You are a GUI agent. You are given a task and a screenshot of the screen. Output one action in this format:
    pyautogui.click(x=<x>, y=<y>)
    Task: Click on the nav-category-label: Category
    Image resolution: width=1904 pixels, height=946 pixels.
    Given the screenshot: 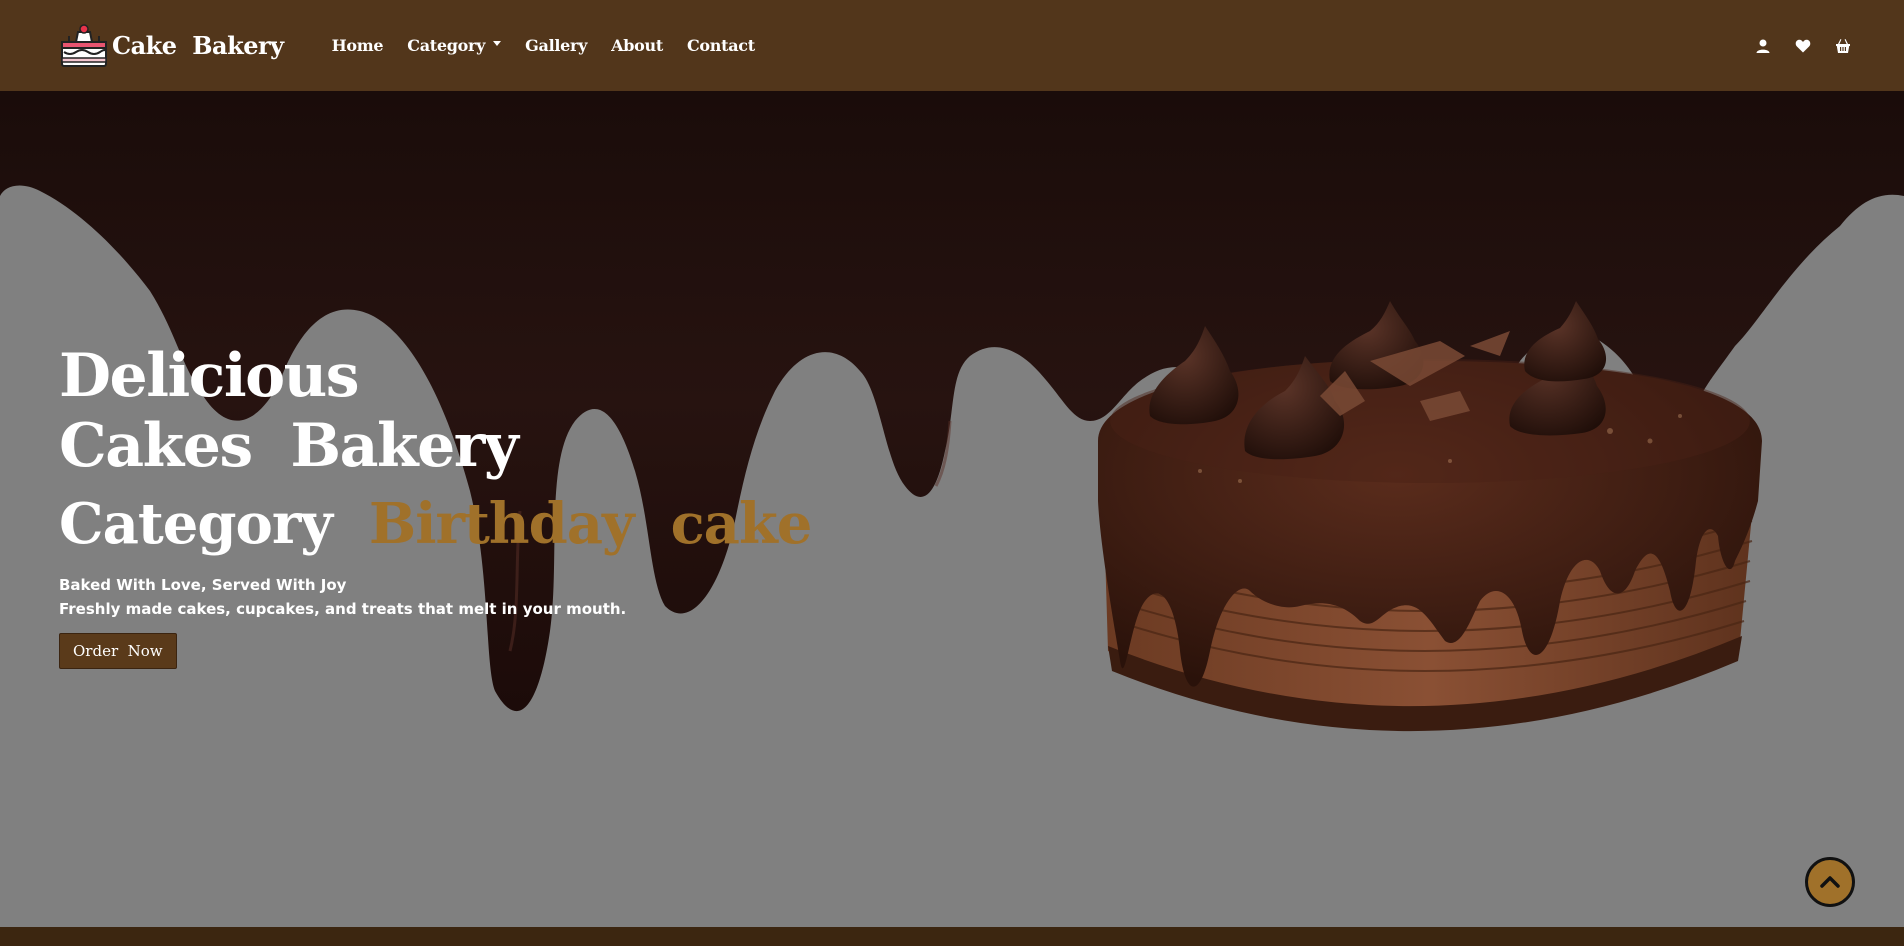 What is the action you would take?
    pyautogui.click(x=446, y=45)
    